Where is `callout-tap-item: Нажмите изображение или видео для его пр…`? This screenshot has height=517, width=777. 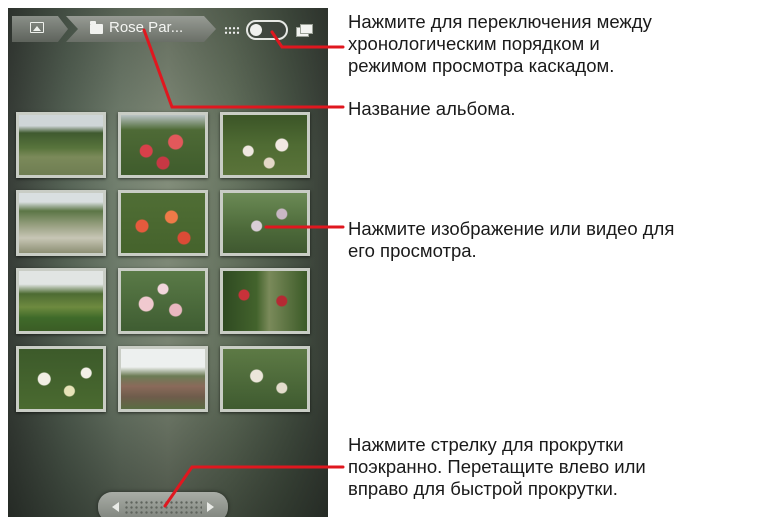
callout-tap-item: Нажмите изображение или видео для его пр… is located at coordinates (511, 239).